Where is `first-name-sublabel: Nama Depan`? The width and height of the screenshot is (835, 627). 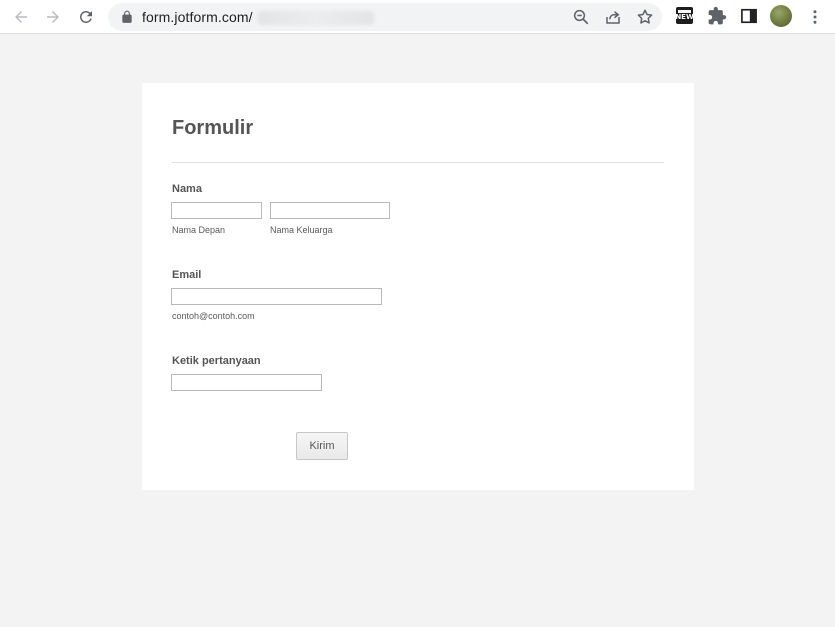
first-name-sublabel: Nama Depan is located at coordinates (199, 230).